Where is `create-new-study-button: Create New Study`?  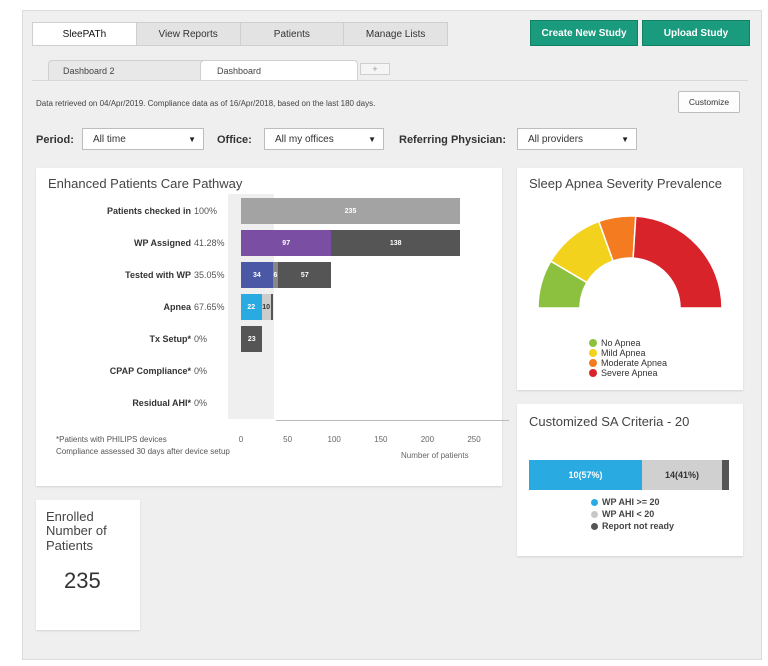
create-new-study-button: Create New Study is located at coordinates (584, 33).